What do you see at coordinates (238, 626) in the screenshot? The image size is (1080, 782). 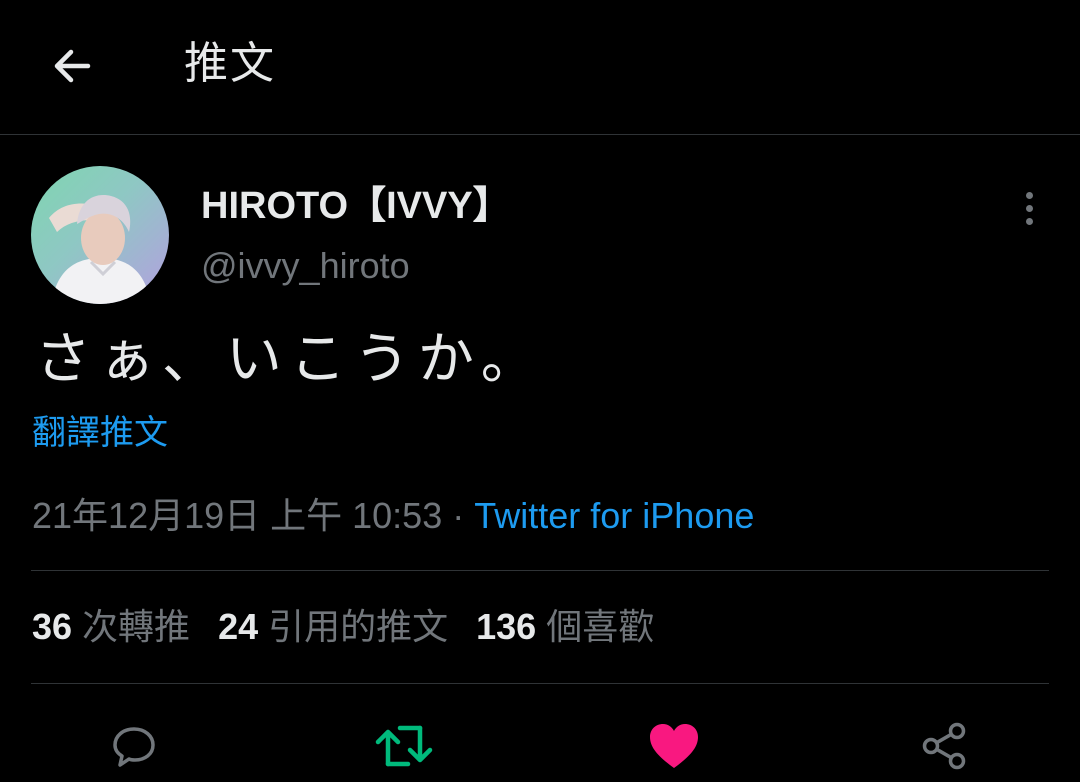 I see `quote-count: 24` at bounding box center [238, 626].